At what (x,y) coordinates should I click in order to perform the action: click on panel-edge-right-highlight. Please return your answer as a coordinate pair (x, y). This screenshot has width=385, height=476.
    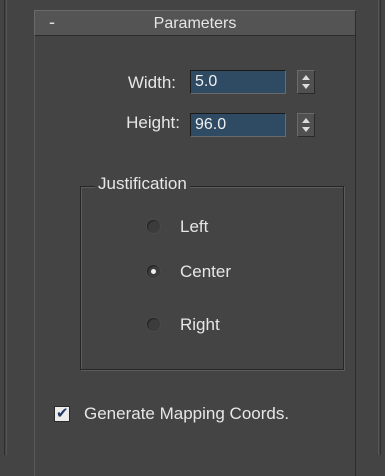
    Looking at the image, I should click on (378, 227).